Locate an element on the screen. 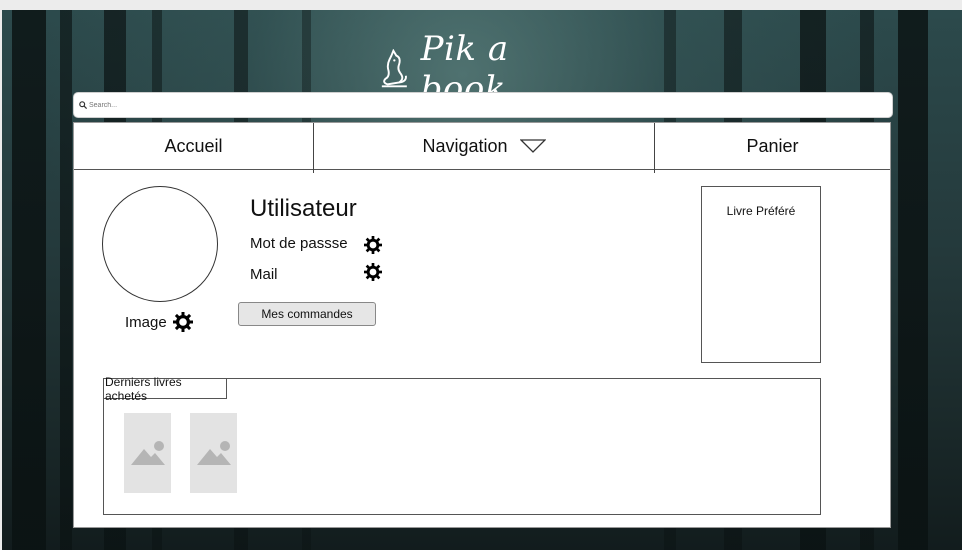 This screenshot has height=550, width=962. search-icon is located at coordinates (83, 105).